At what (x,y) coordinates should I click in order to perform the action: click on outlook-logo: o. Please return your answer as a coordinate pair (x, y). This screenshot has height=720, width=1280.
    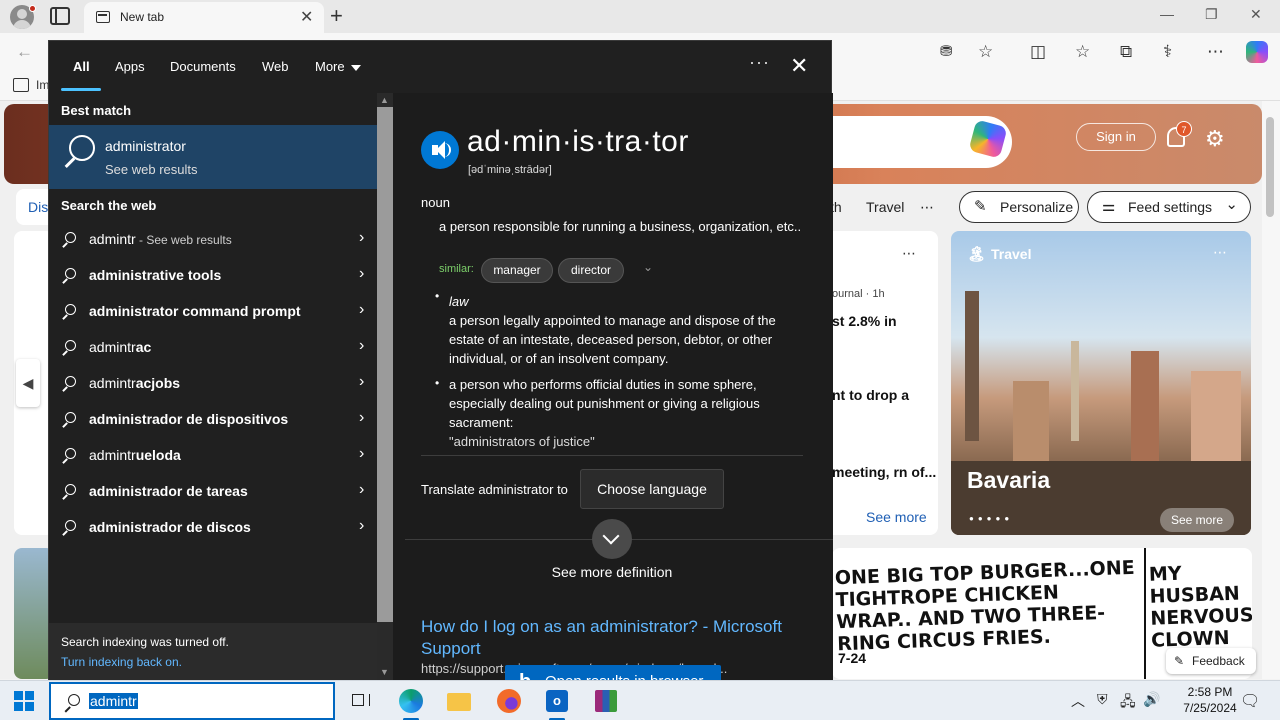
    Looking at the image, I should click on (557, 701).